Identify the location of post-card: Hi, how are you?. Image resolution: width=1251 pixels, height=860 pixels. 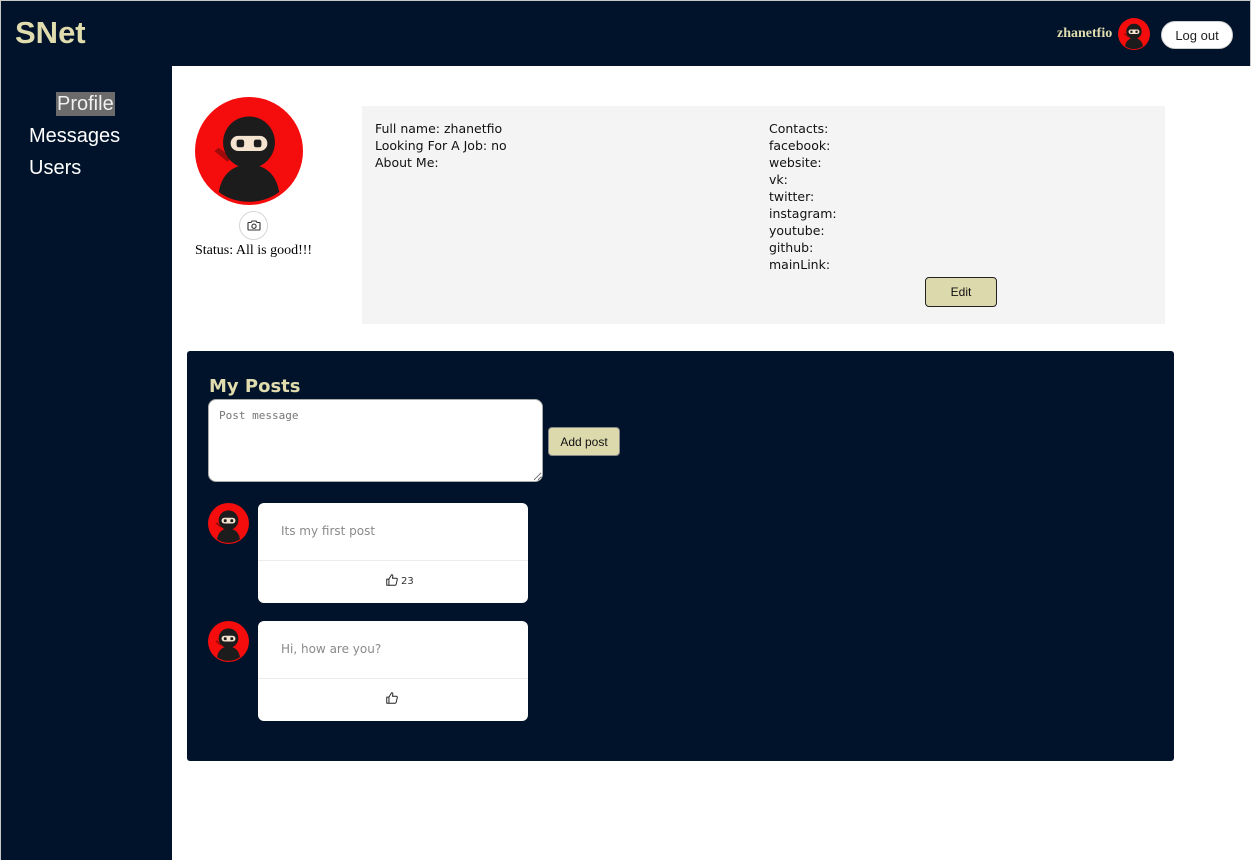
(393, 671).